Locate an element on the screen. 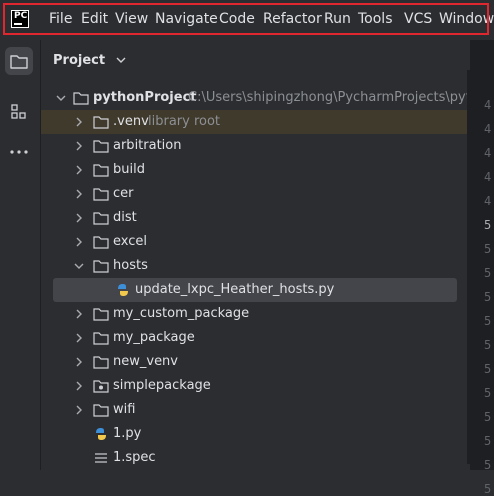 Image resolution: width=494 pixels, height=496 pixels. tree-row: arbitration is located at coordinates (255, 146).